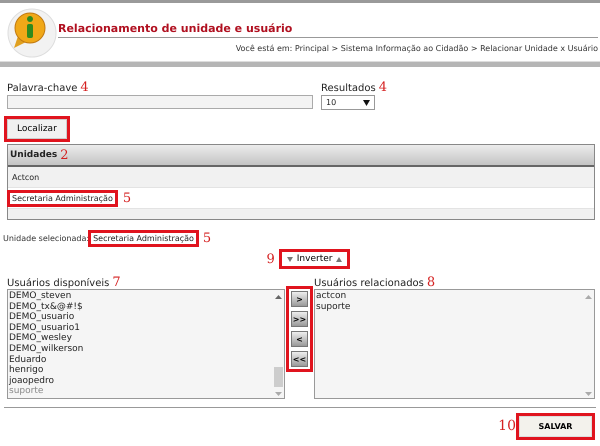 The image size is (600, 446). What do you see at coordinates (140, 349) in the screenshot?
I see `list-item: DEMO_wilkerson` at bounding box center [140, 349].